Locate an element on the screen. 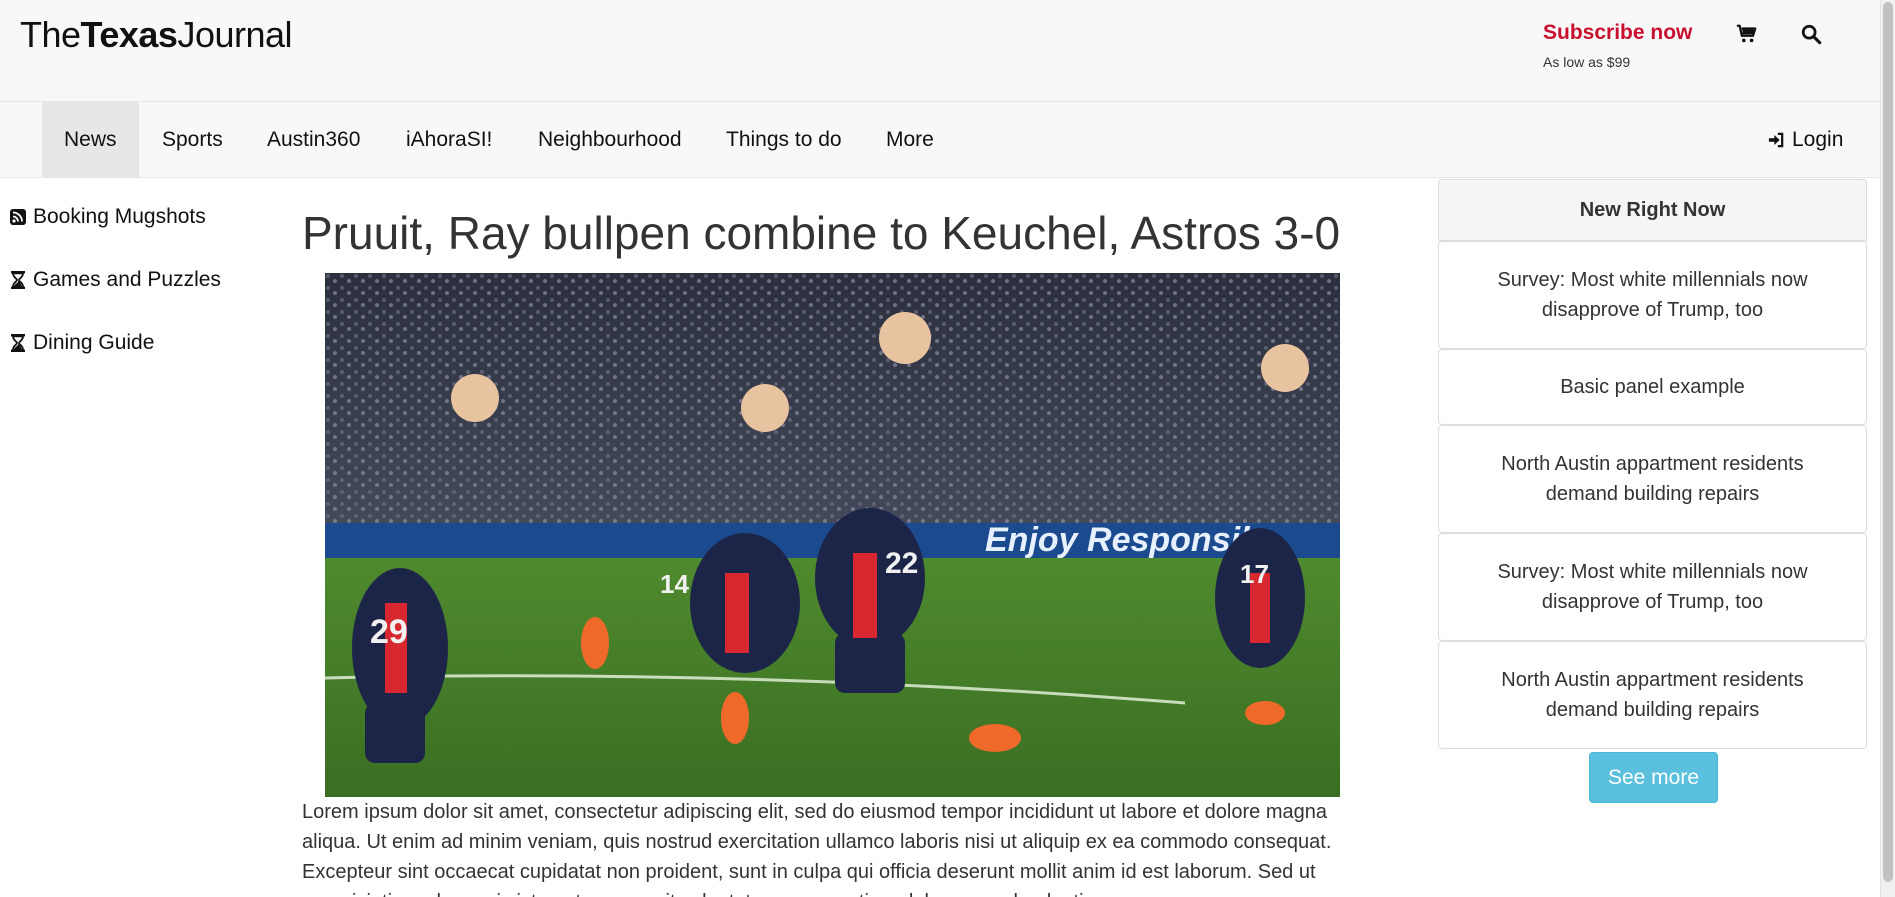 Image resolution: width=1895 pixels, height=897 pixels. sidebar-item-label: Dining Guide is located at coordinates (94, 342).